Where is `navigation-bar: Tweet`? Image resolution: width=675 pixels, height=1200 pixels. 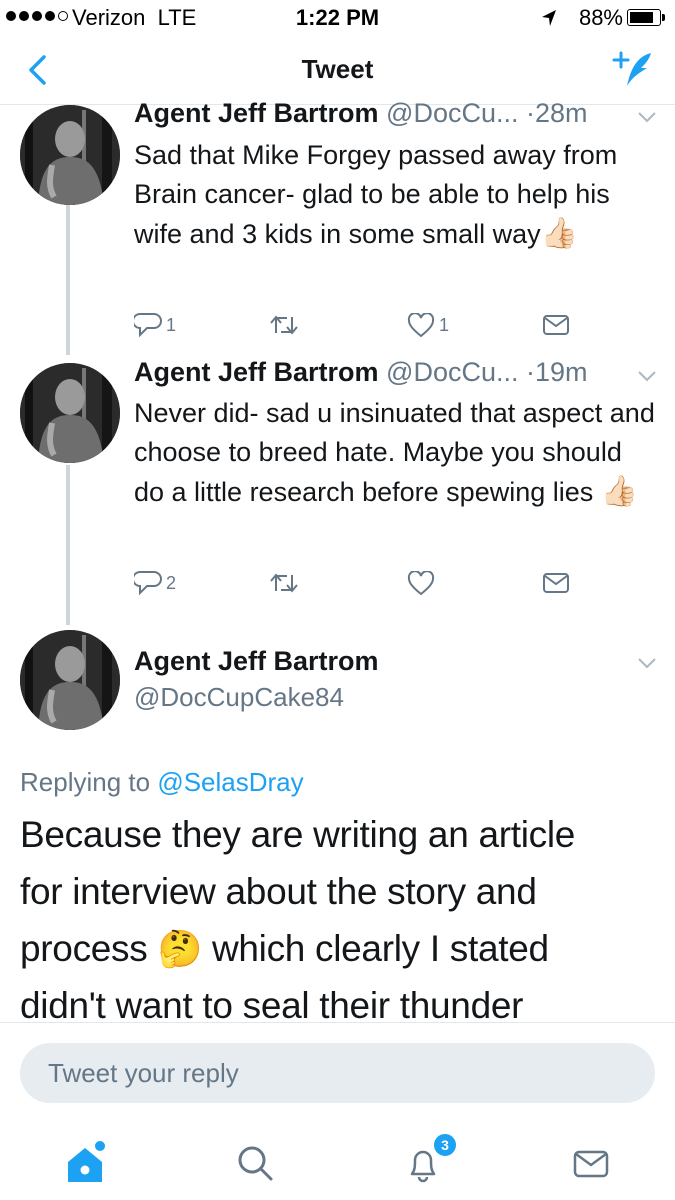
navigation-bar: Tweet is located at coordinates (337, 70).